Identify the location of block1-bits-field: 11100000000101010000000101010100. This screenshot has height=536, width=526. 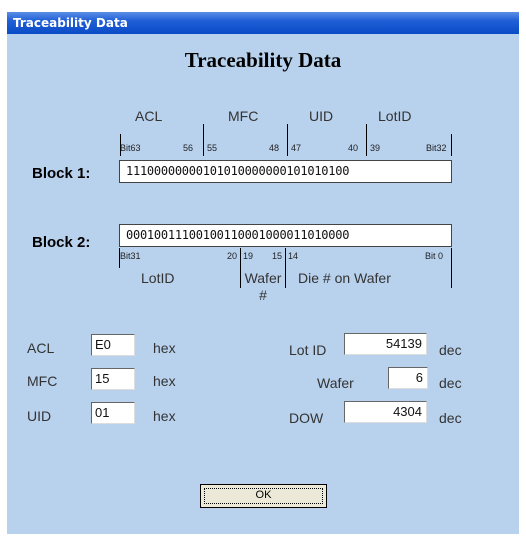
(285, 171).